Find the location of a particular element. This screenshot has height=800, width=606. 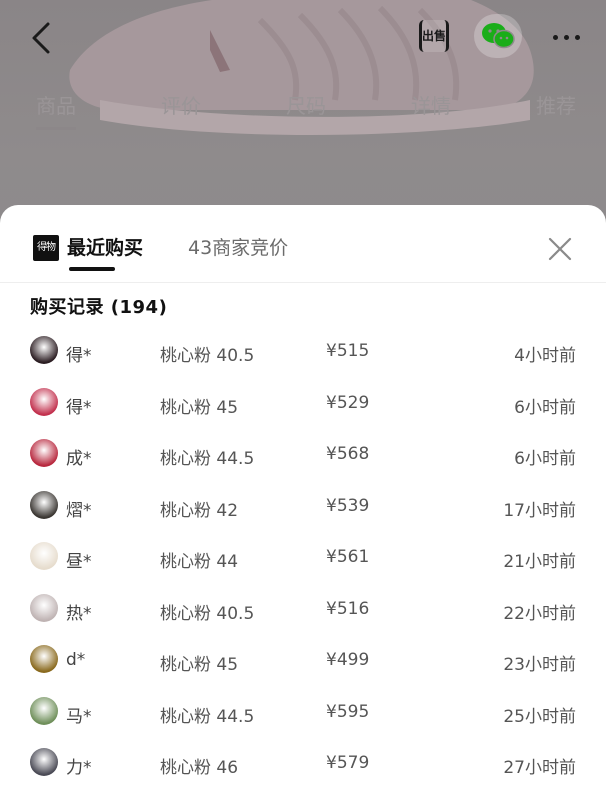

sell-icon: 出售 is located at coordinates (434, 36).